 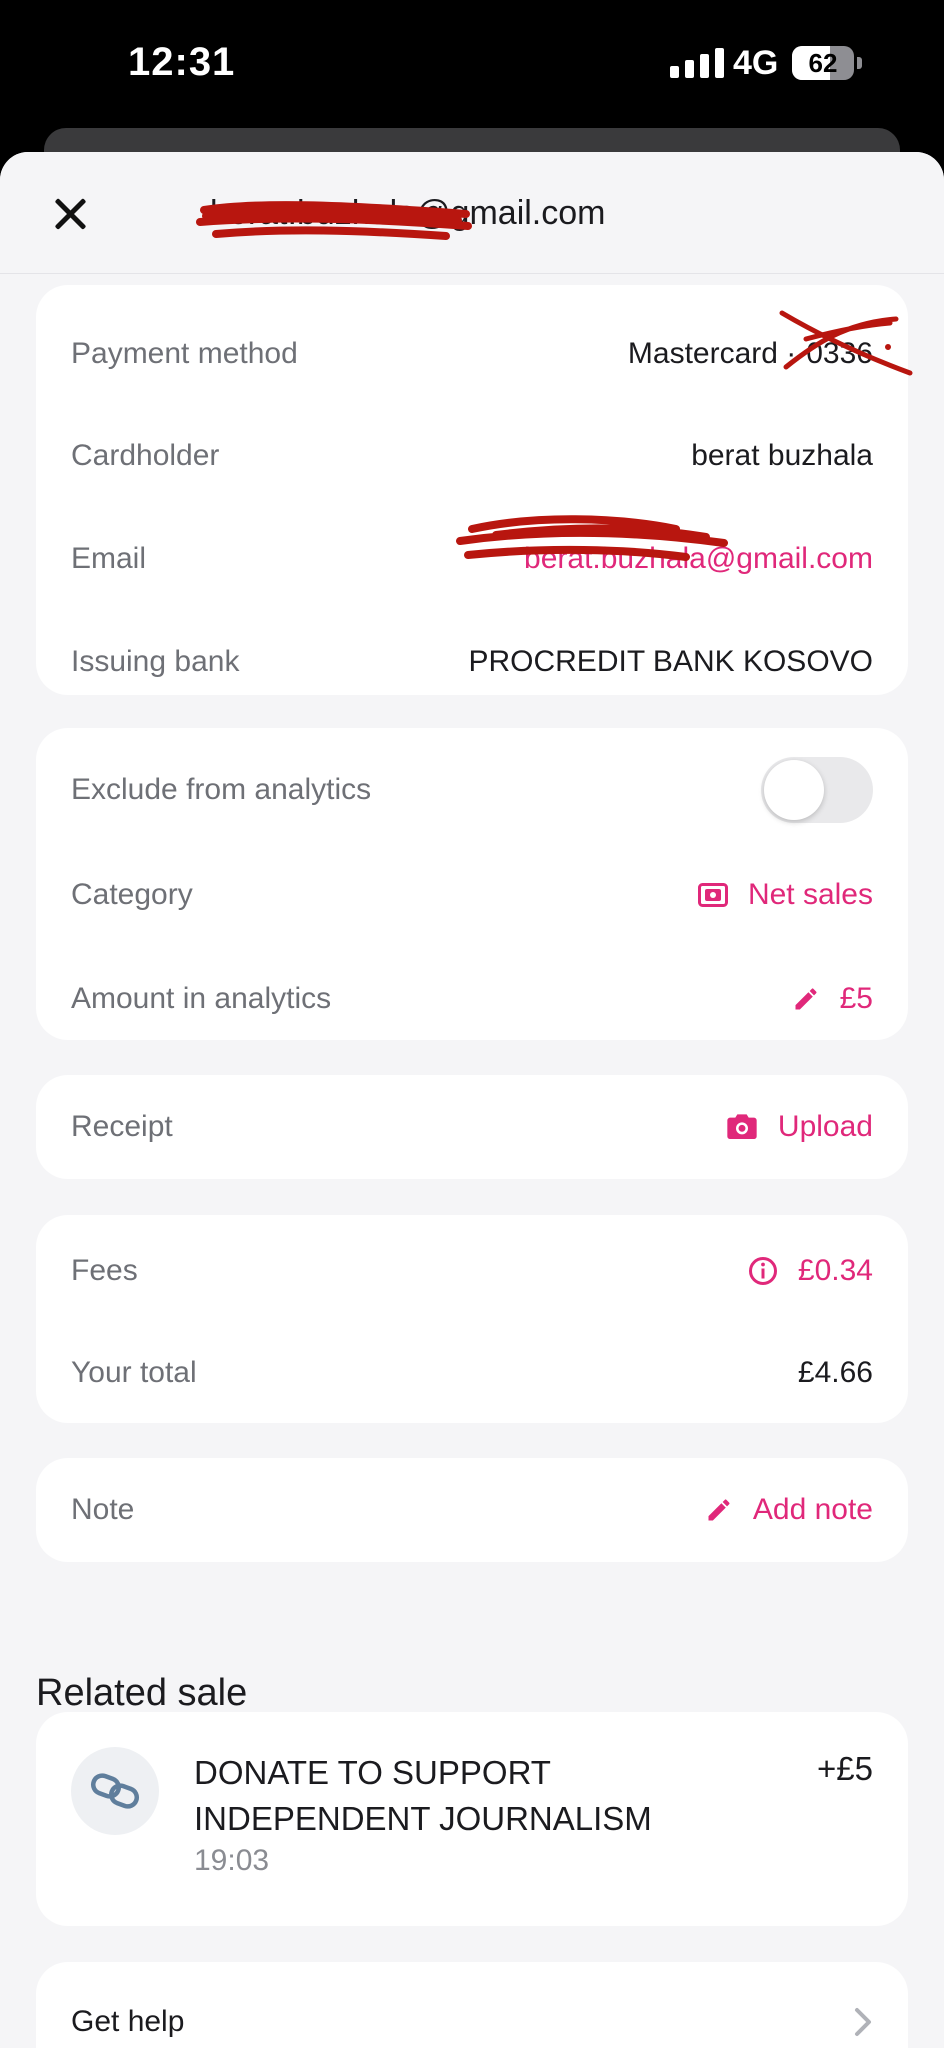 What do you see at coordinates (698, 559) in the screenshot?
I see `email-link: berat.buzhala@gmail.com` at bounding box center [698, 559].